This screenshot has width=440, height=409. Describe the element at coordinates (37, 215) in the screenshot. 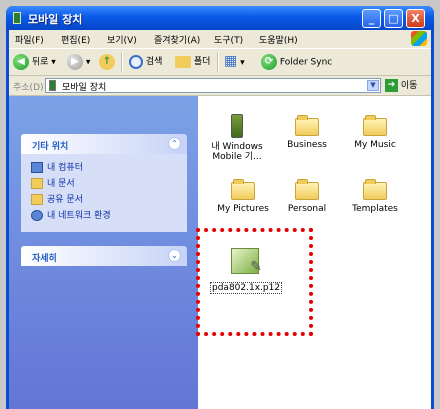

I see `network-icon` at that location.